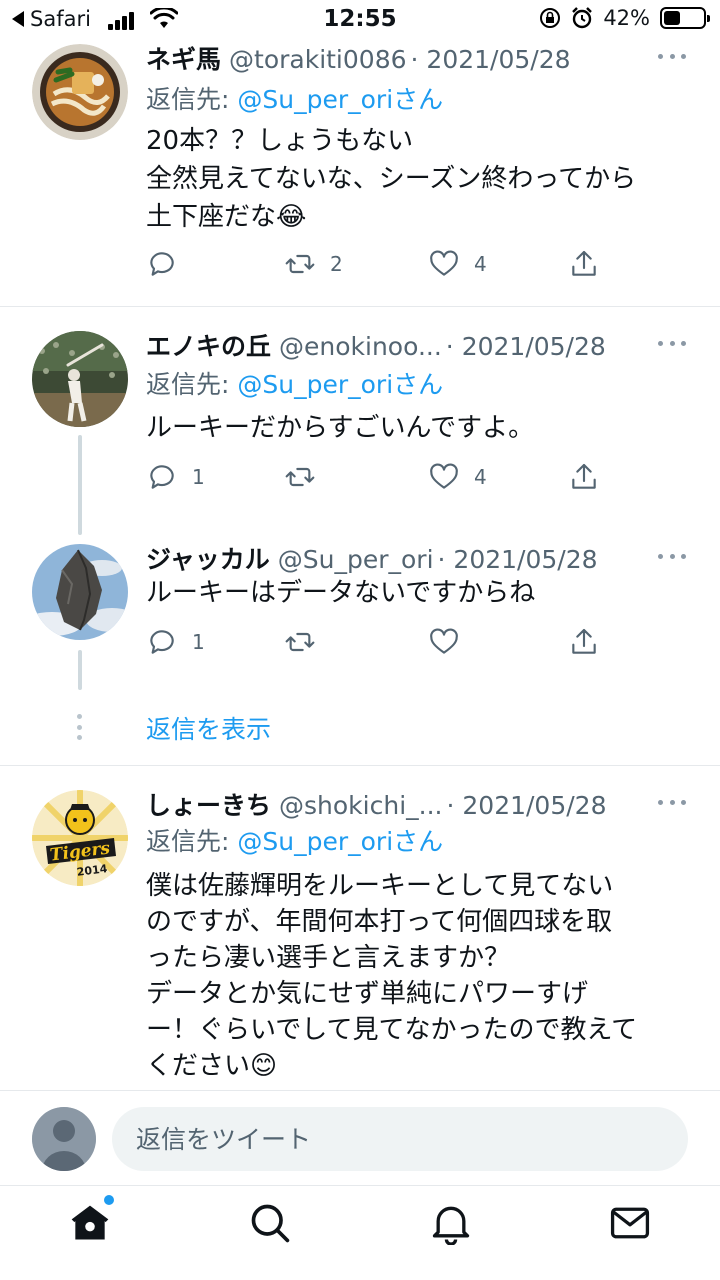 This screenshot has height=1280, width=720. Describe the element at coordinates (336, 264) in the screenshot. I see `retweet-count: 2` at that location.